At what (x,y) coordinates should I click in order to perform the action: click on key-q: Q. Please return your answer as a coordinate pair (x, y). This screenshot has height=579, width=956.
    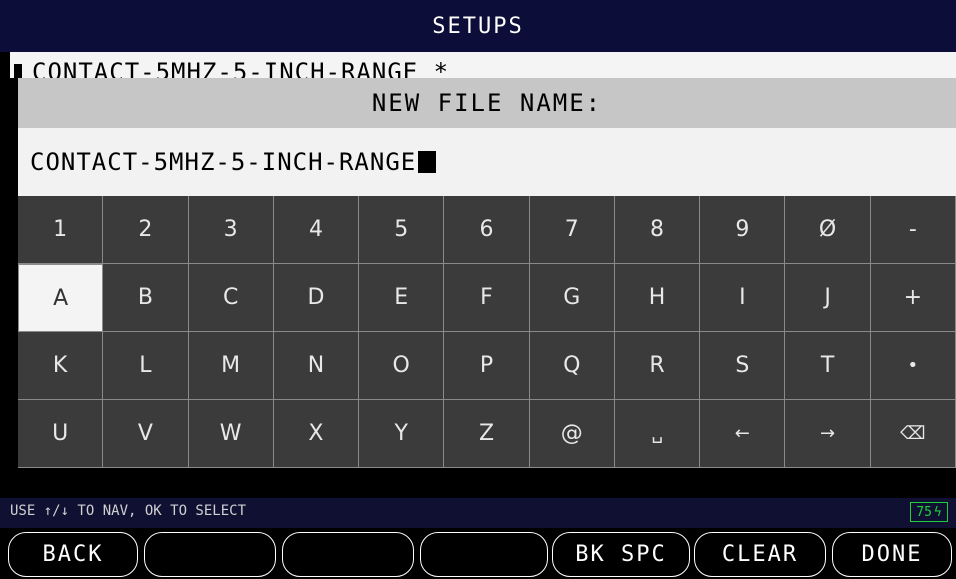
    Looking at the image, I should click on (572, 366).